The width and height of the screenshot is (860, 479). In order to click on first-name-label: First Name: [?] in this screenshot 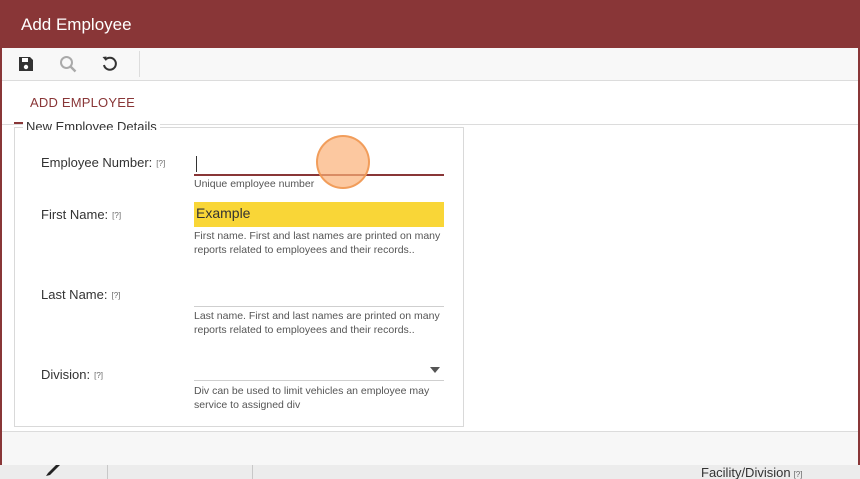, I will do `click(81, 214)`.